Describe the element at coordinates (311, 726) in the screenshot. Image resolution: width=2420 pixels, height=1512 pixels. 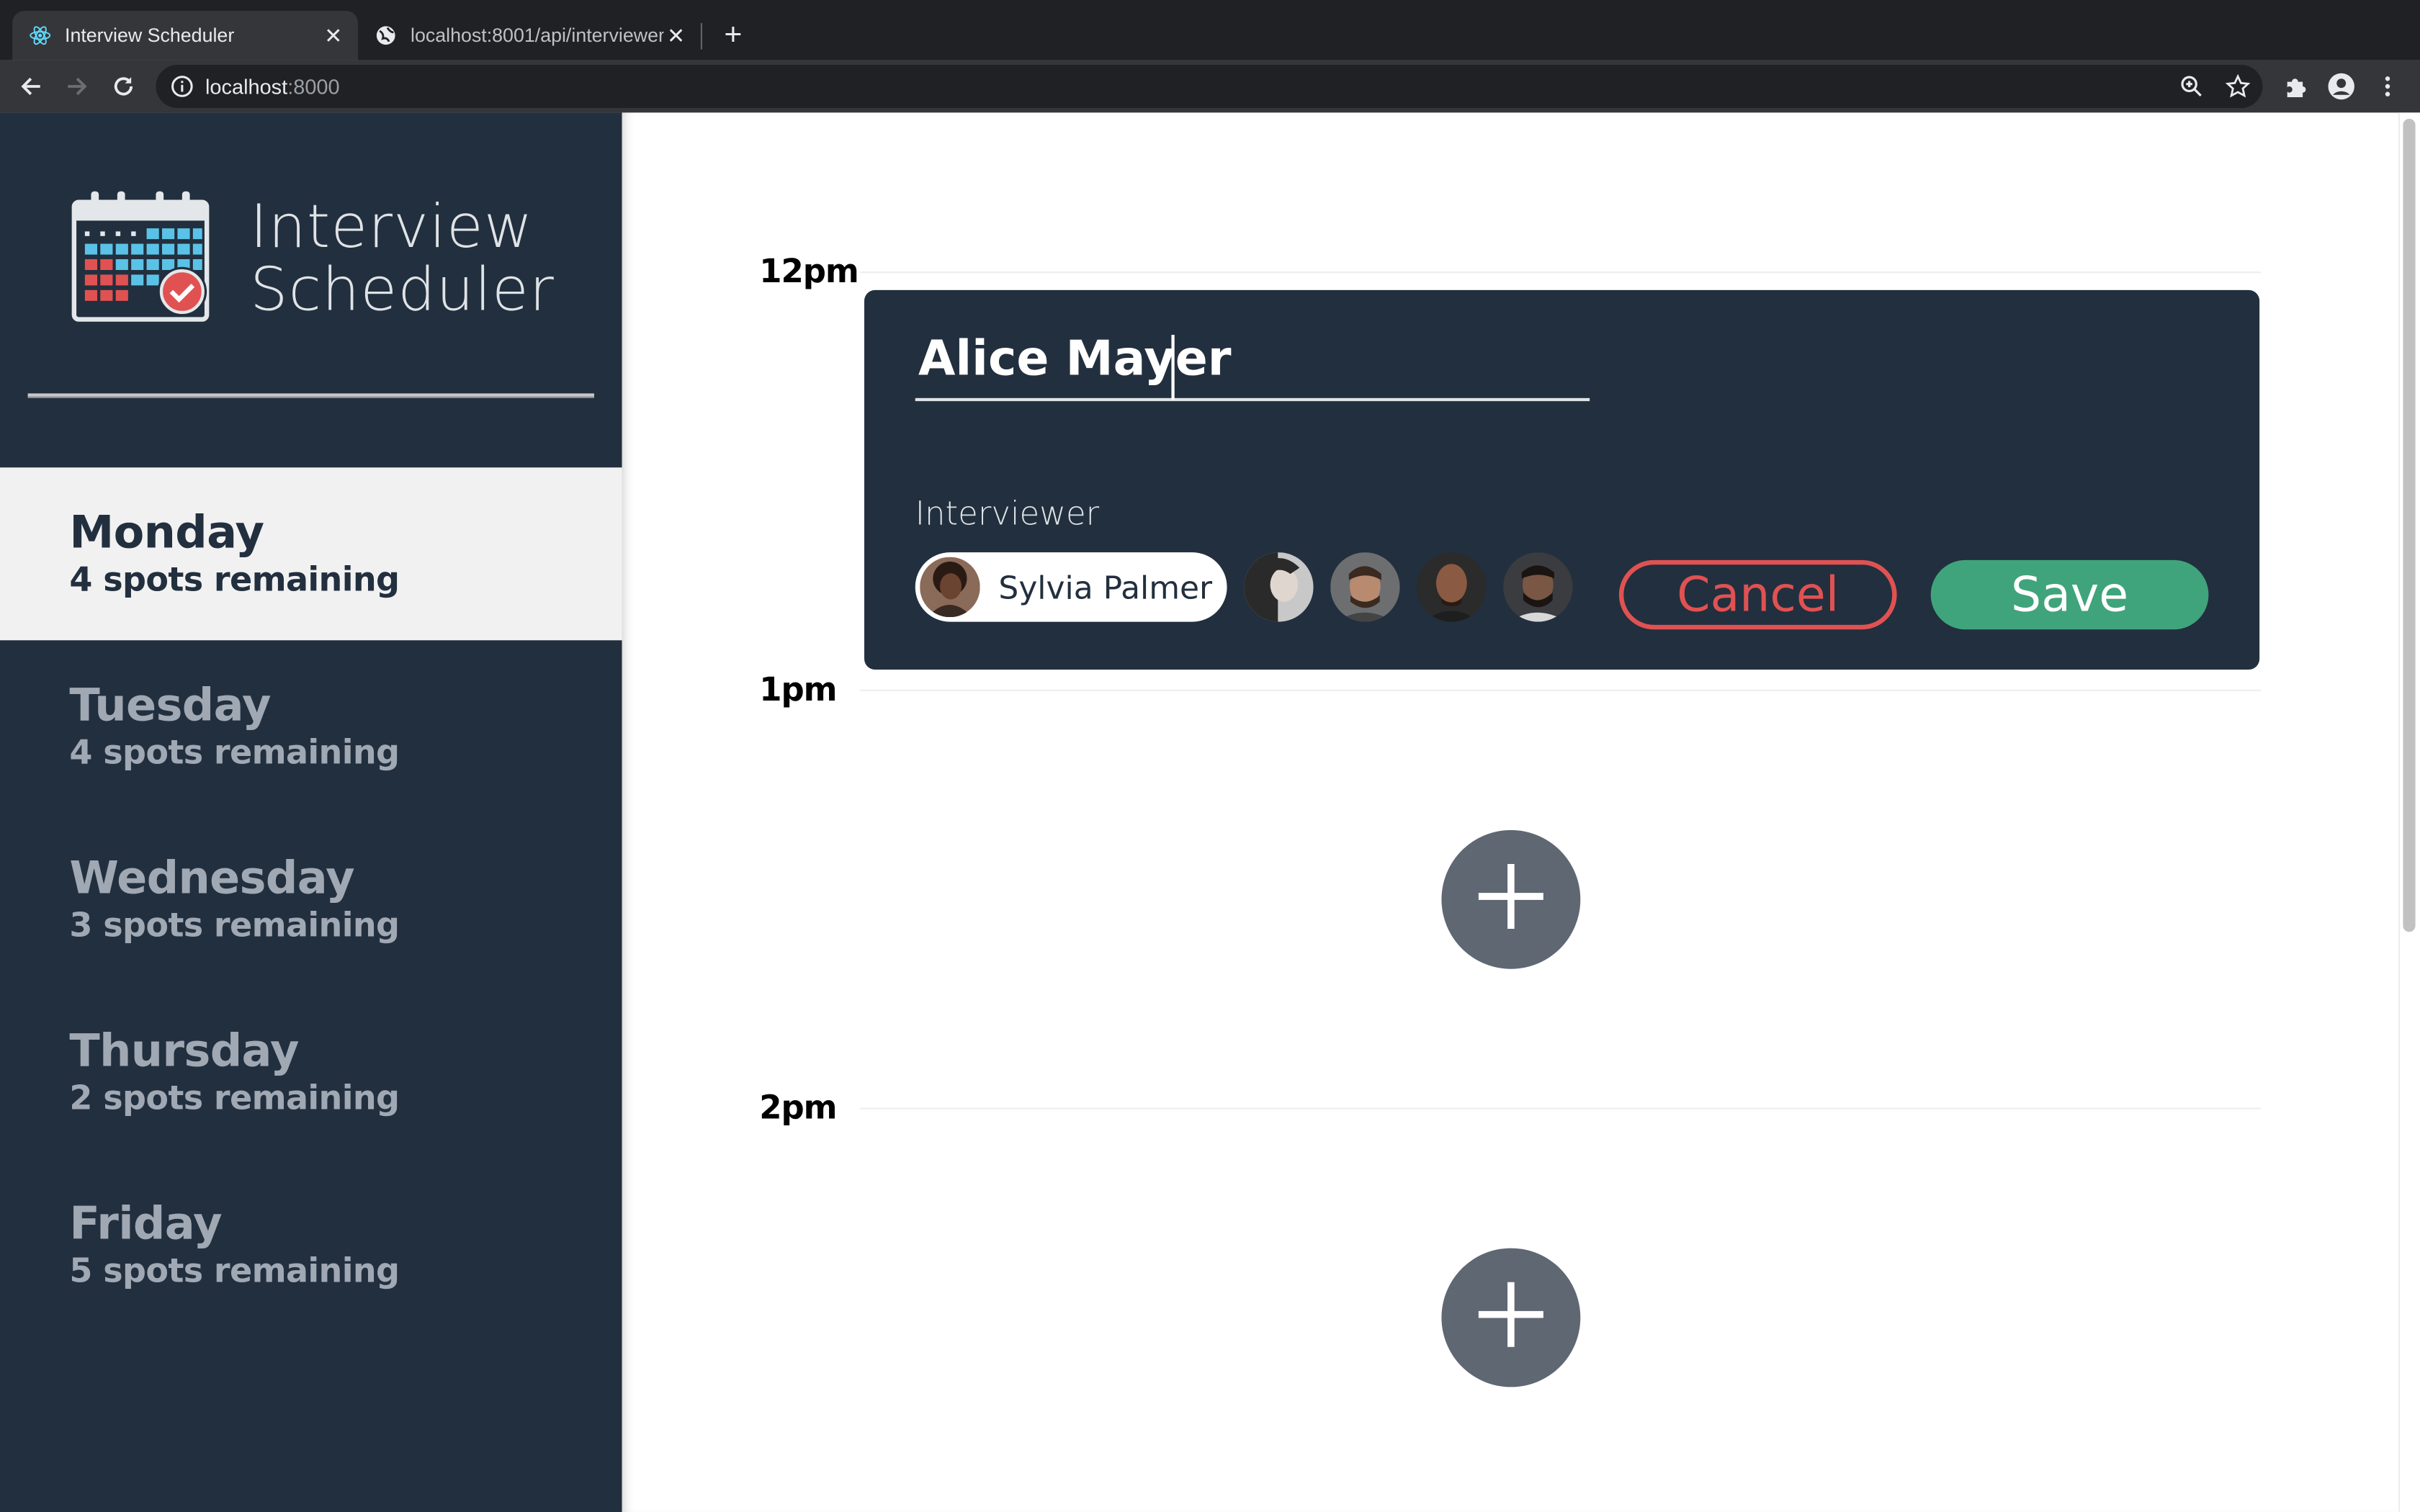
I see `day-item-tuesday: Tuesday 4 spots remaining` at that location.